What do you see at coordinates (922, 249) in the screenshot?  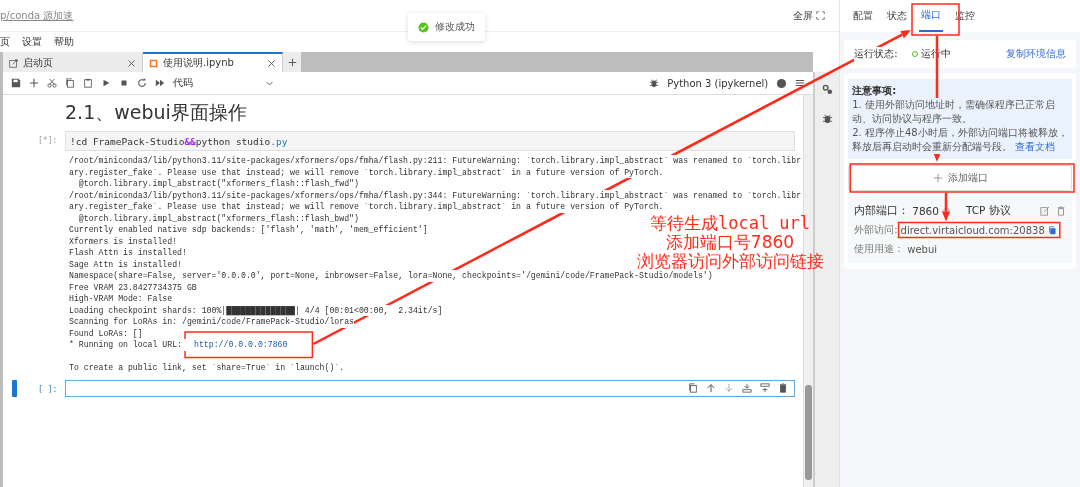 I see `usage-value: webui` at bounding box center [922, 249].